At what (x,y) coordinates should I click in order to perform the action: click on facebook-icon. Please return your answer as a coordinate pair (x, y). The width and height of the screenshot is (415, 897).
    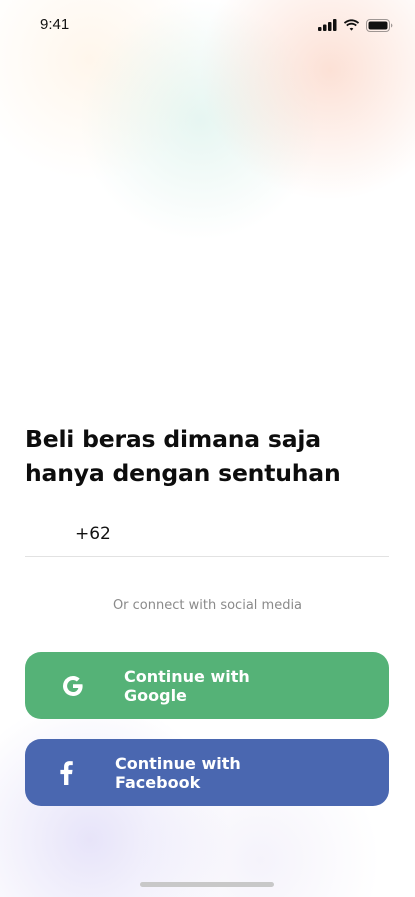
    Looking at the image, I should click on (66, 773).